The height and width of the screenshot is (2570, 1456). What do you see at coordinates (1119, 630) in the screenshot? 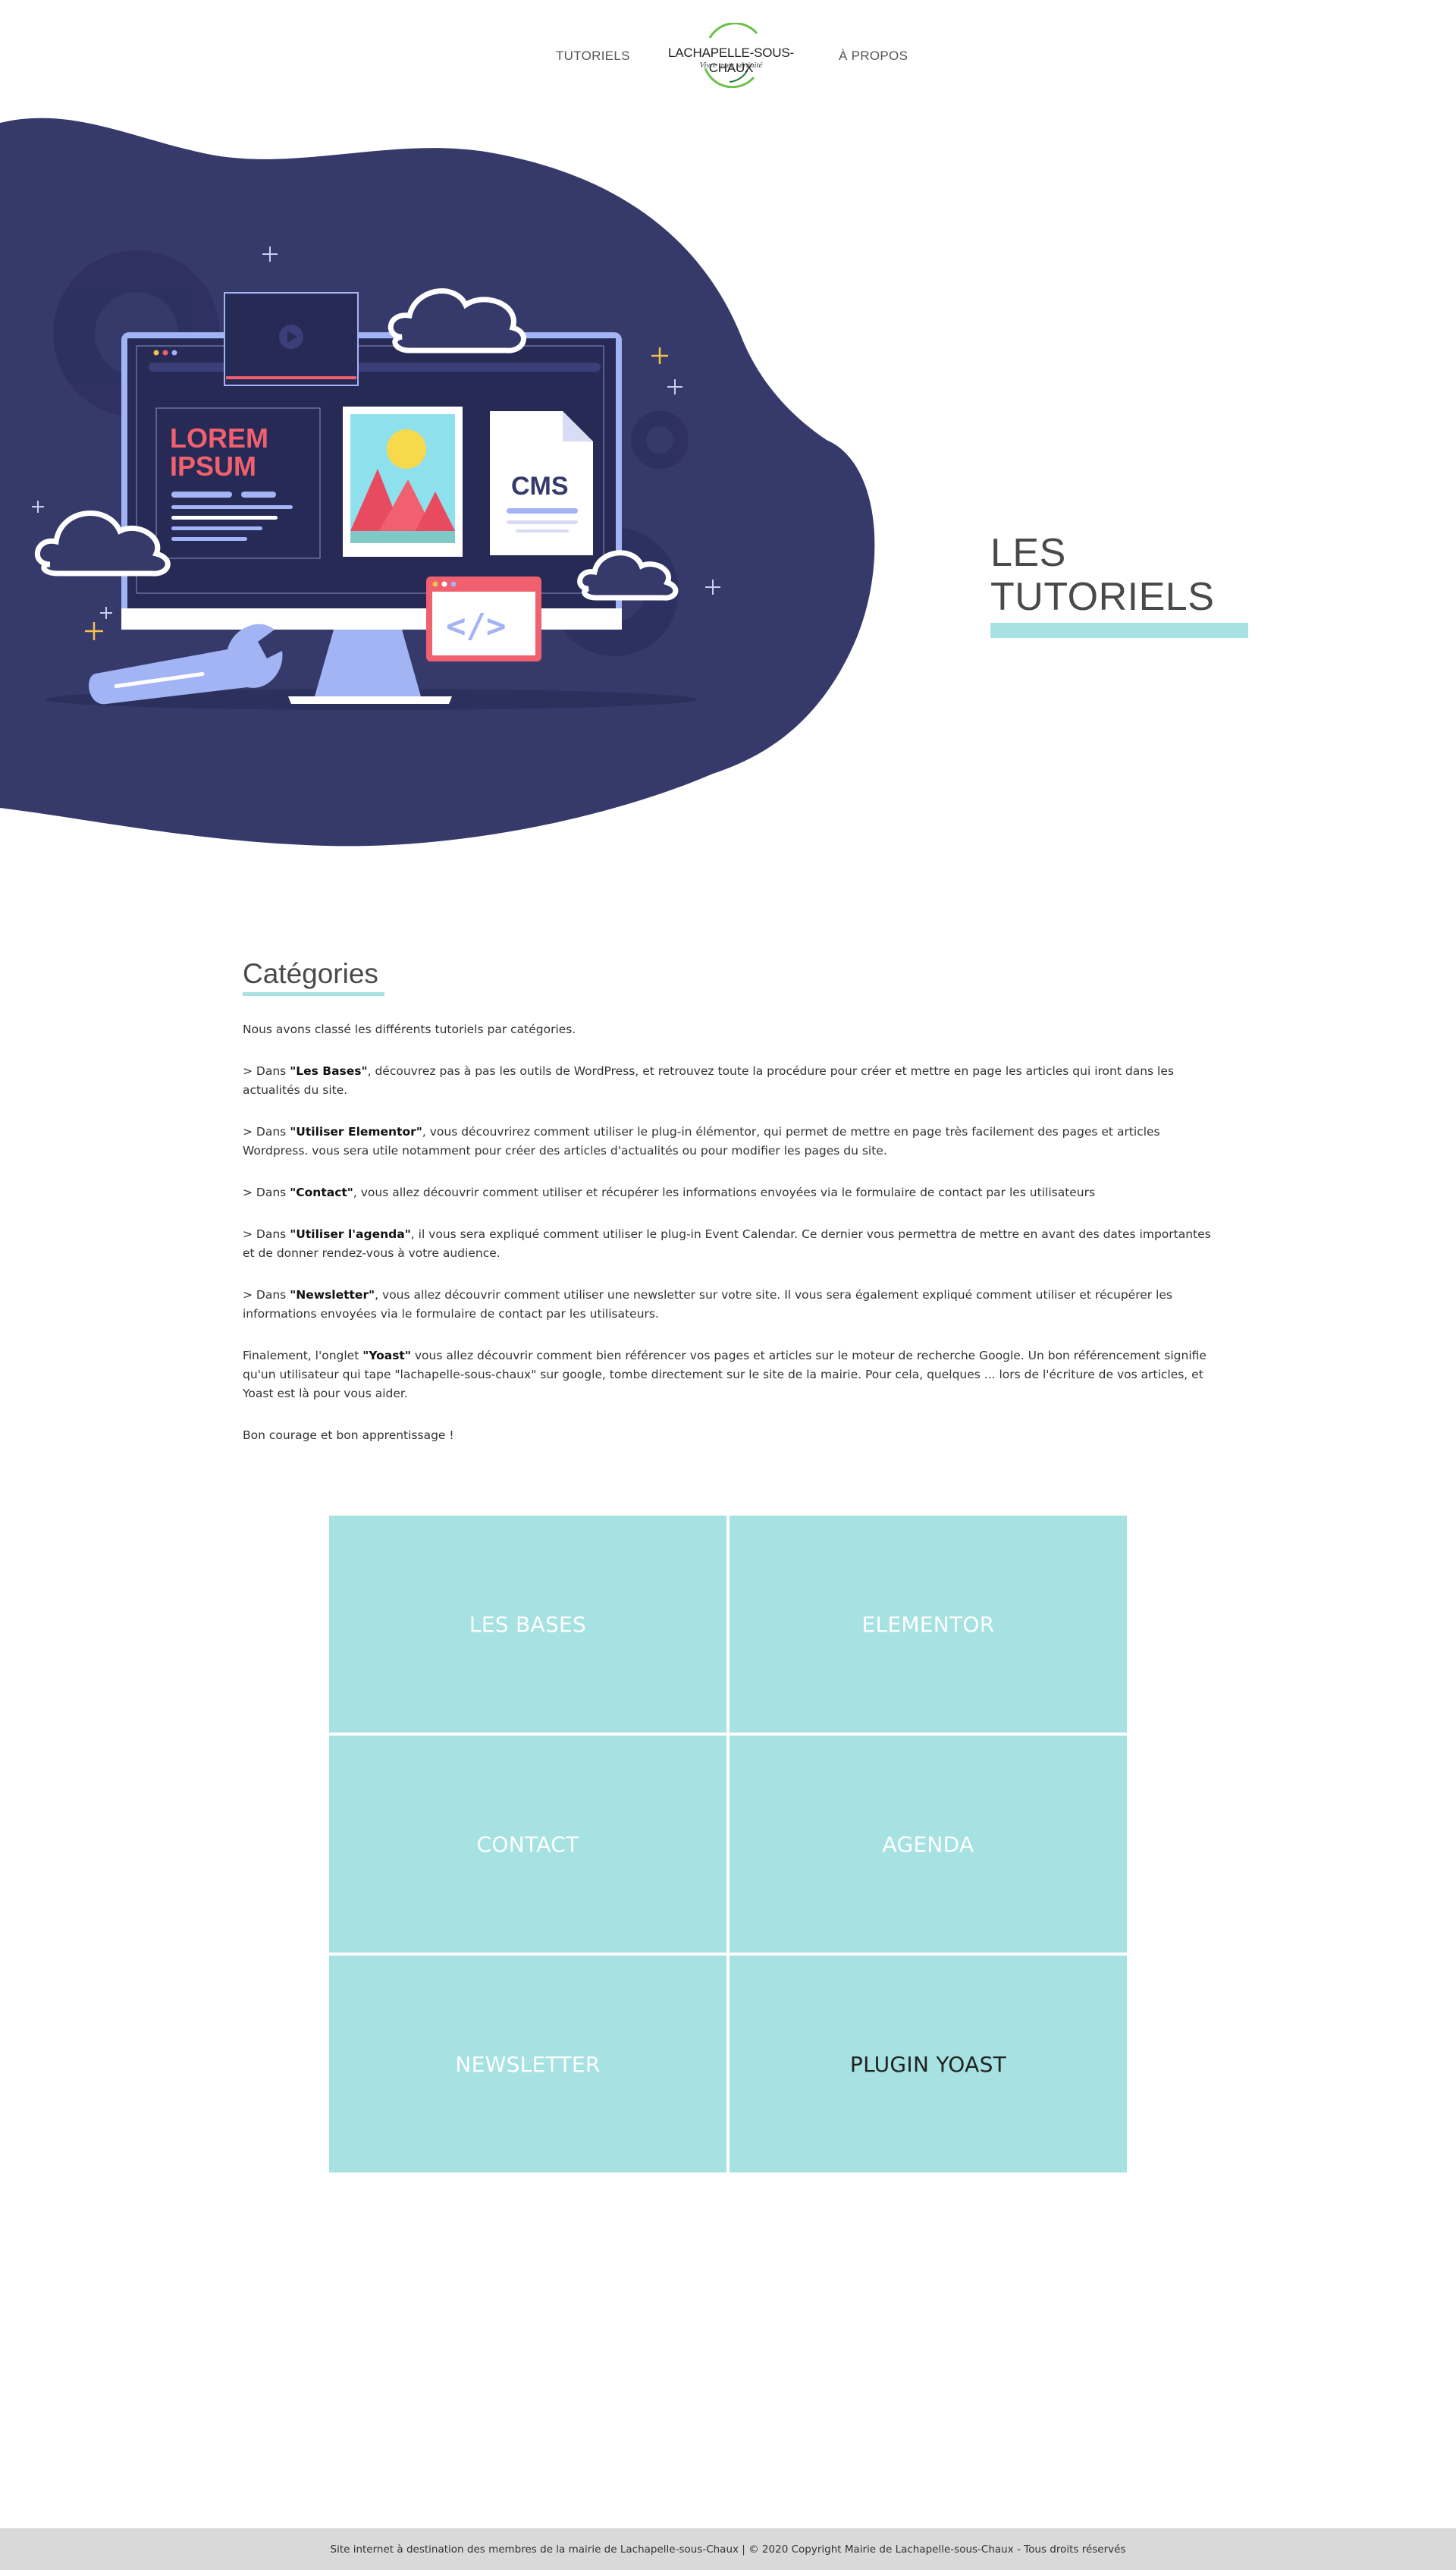
I see `title-accent-bar` at bounding box center [1119, 630].